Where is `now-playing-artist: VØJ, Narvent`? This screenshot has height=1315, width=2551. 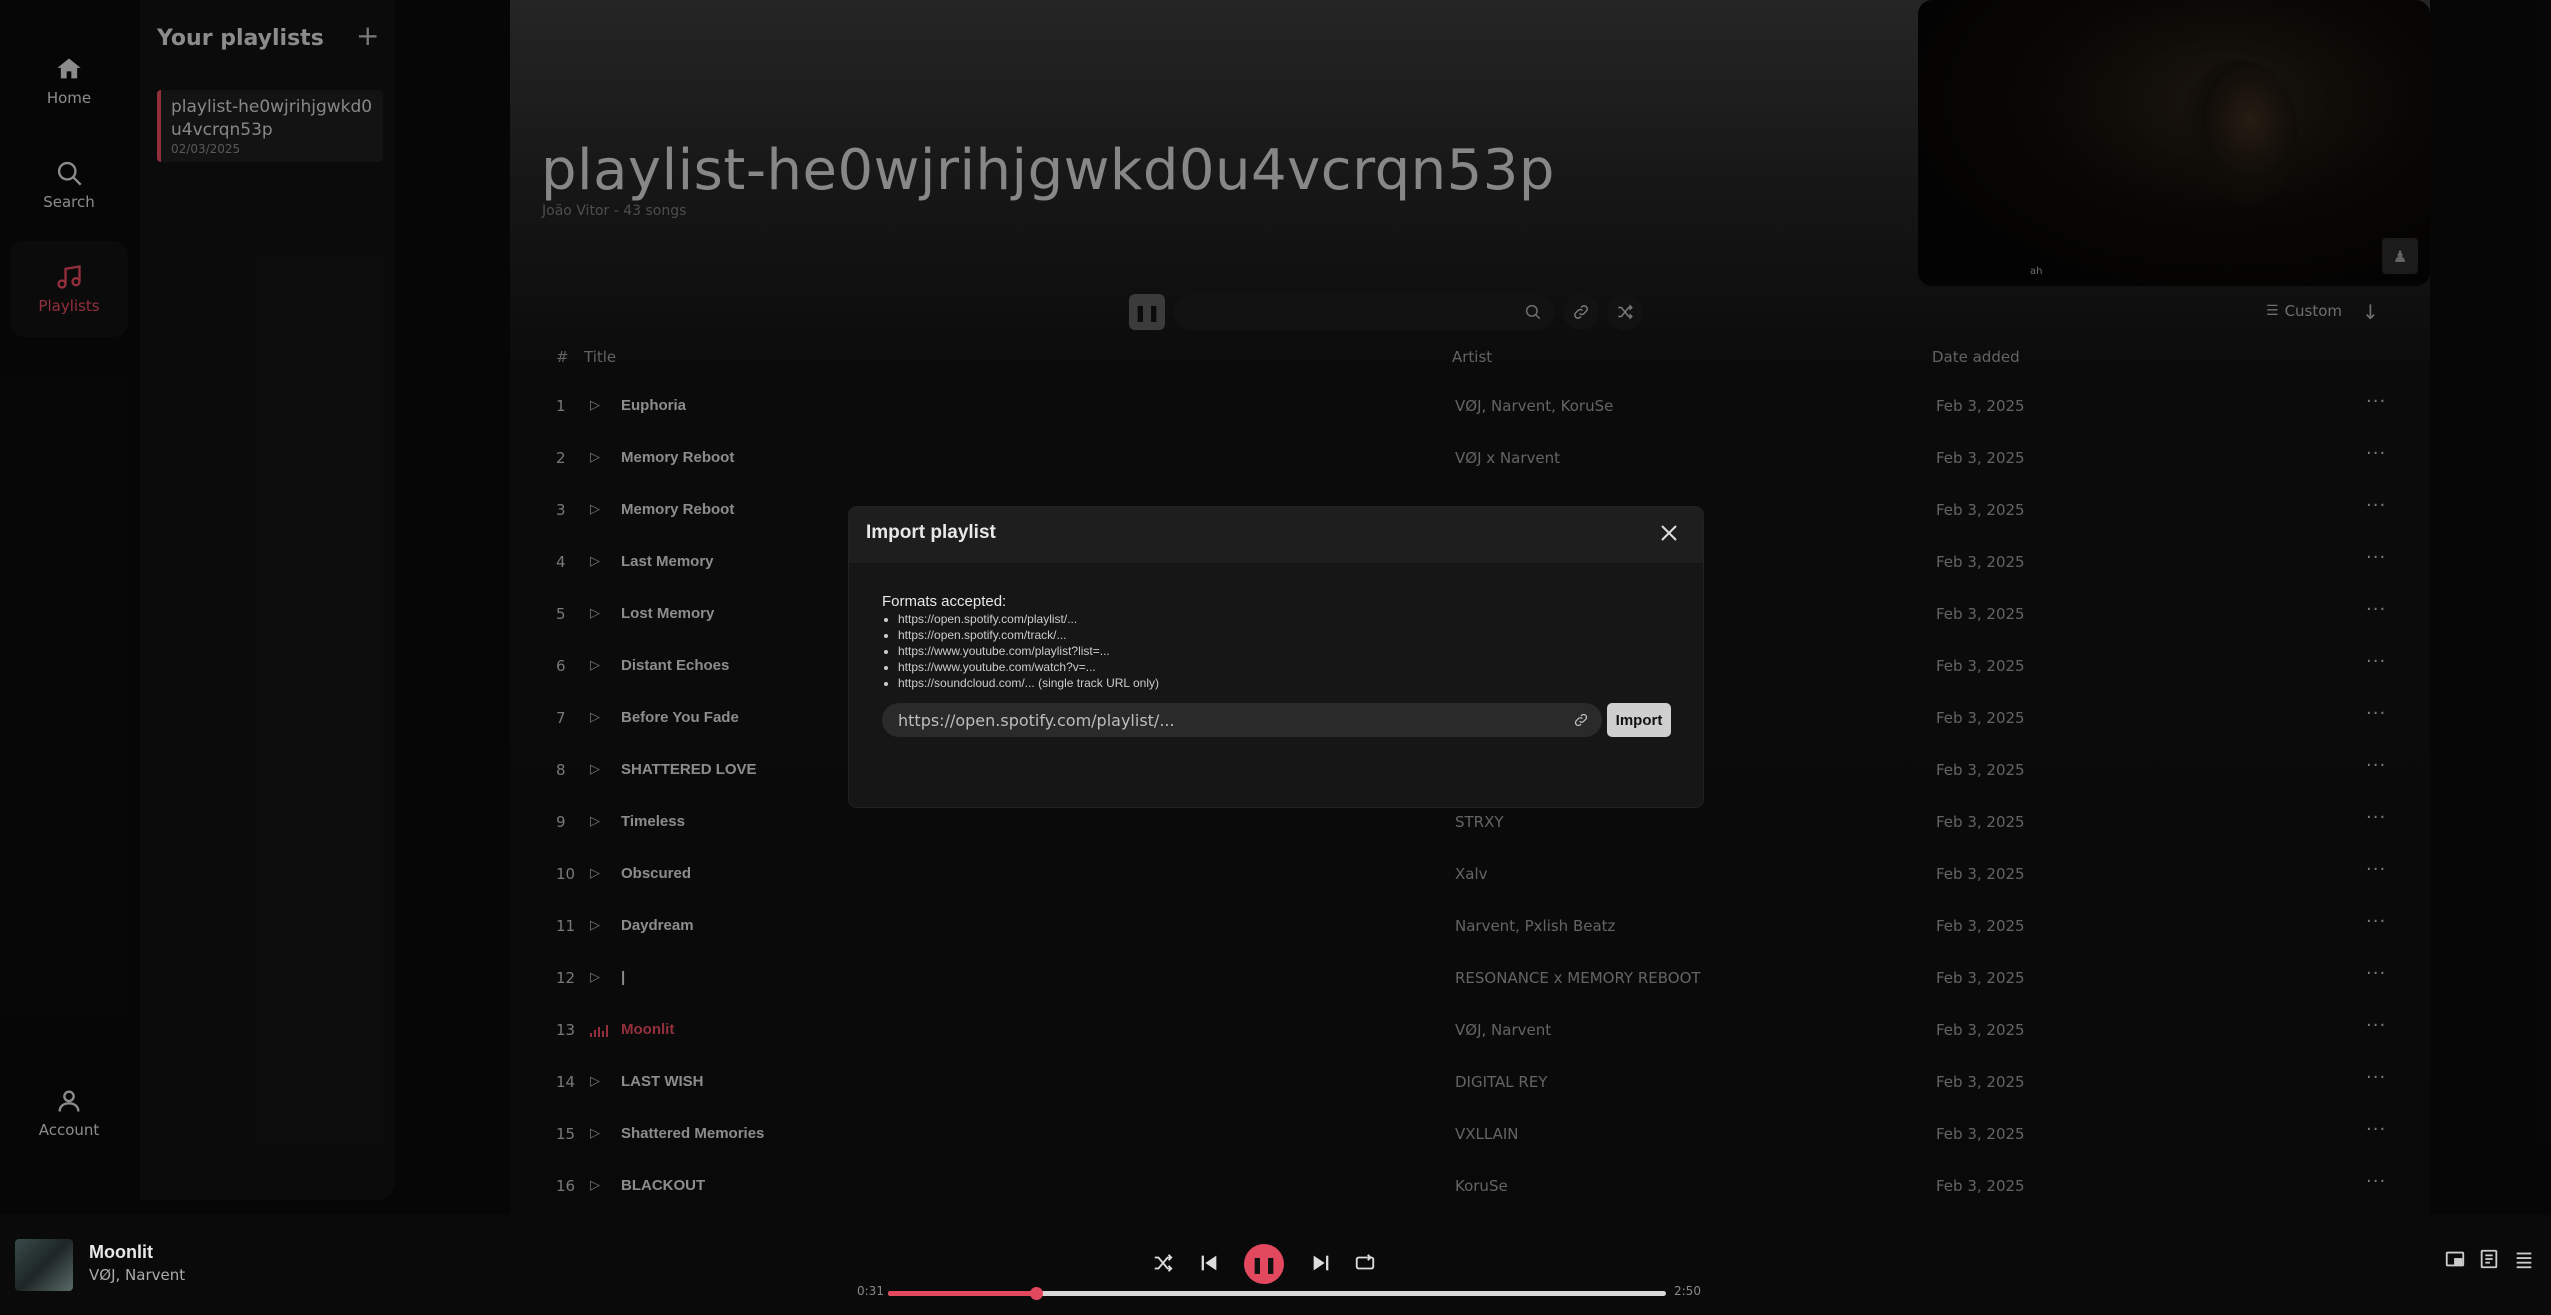 now-playing-artist: VØJ, Narvent is located at coordinates (137, 1275).